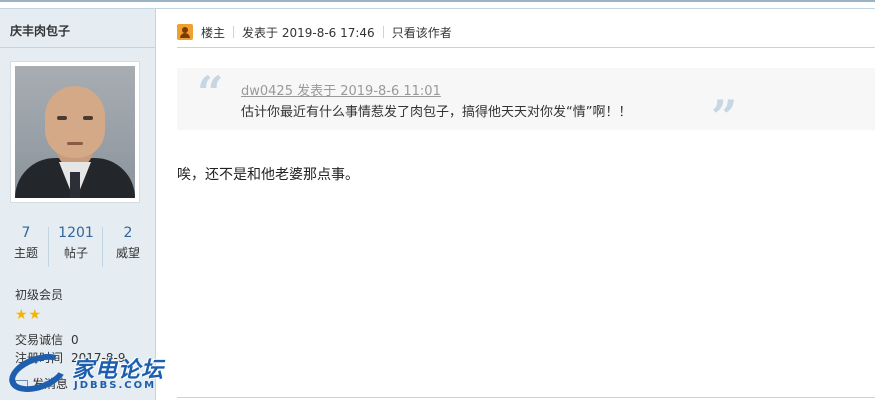  What do you see at coordinates (26, 243) in the screenshot?
I see `stat-threads: 7 主题` at bounding box center [26, 243].